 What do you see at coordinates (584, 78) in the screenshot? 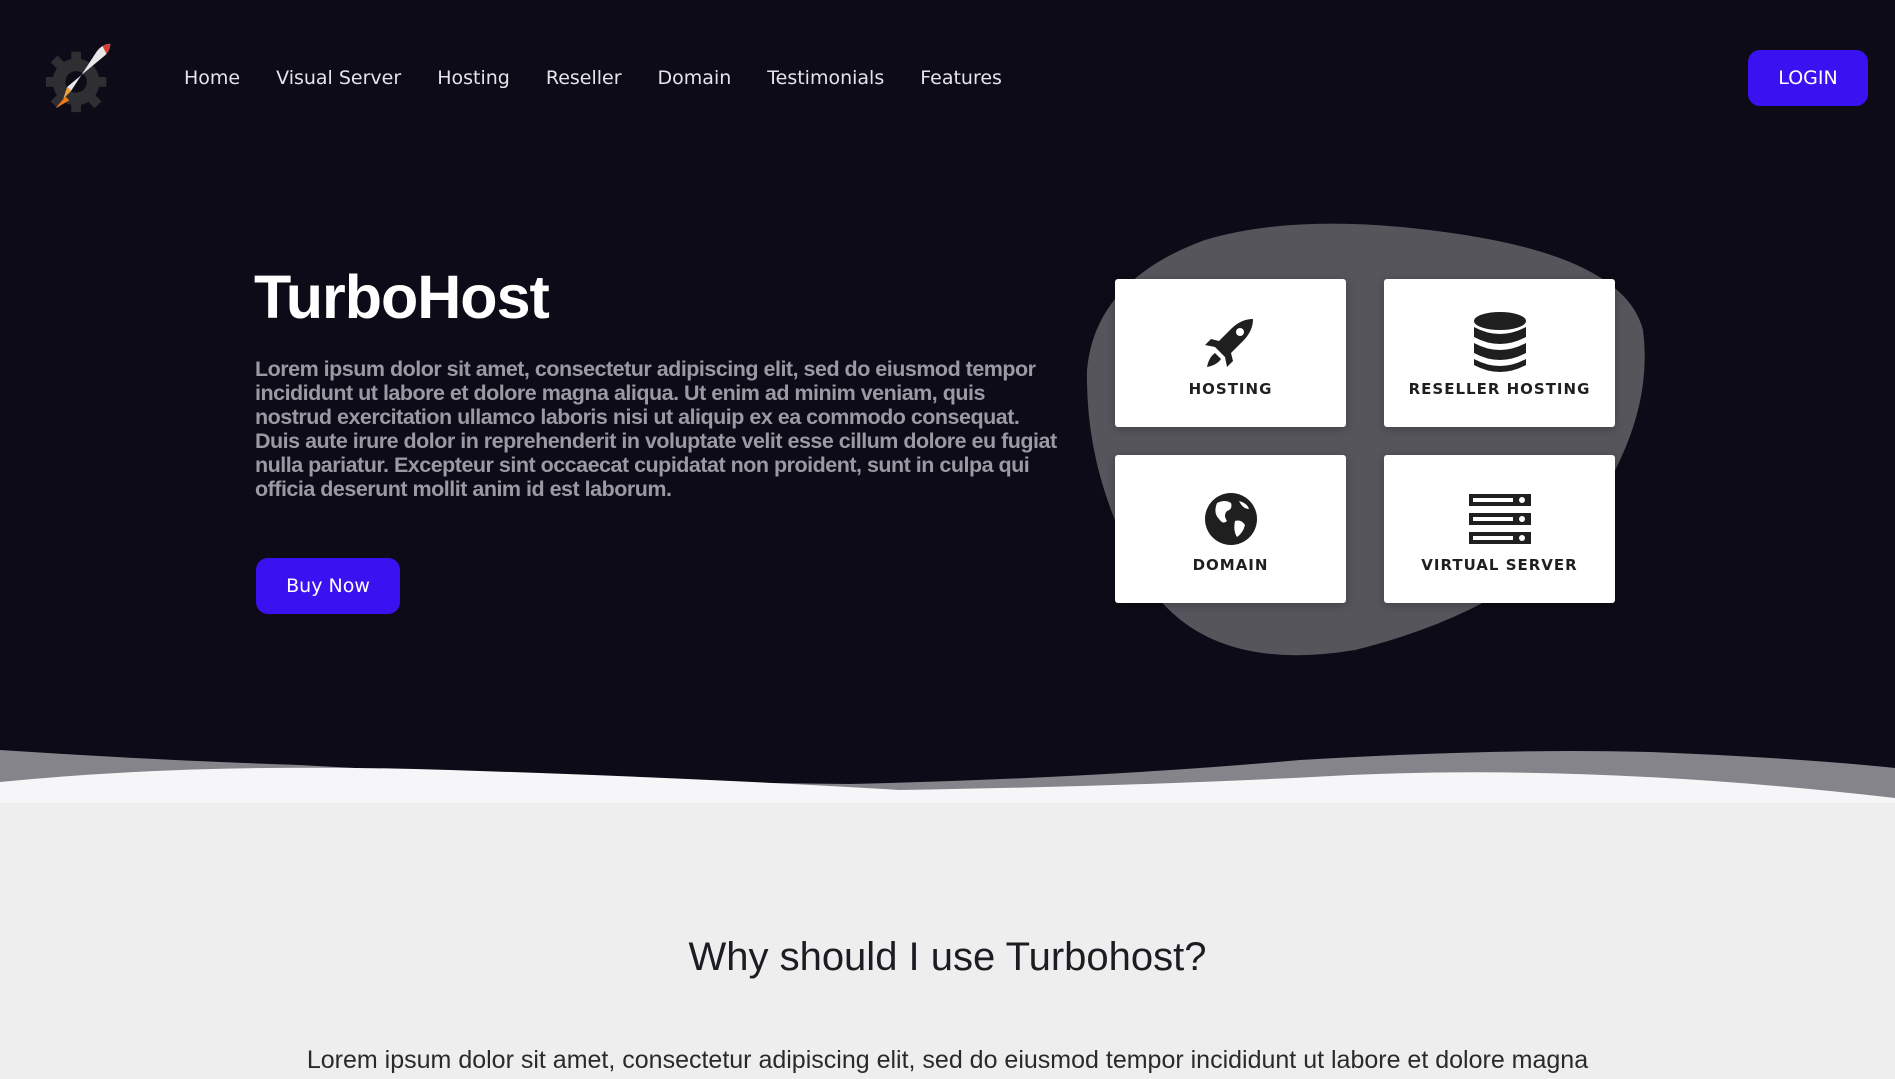
I see `nav-item-reseller: Reseller` at bounding box center [584, 78].